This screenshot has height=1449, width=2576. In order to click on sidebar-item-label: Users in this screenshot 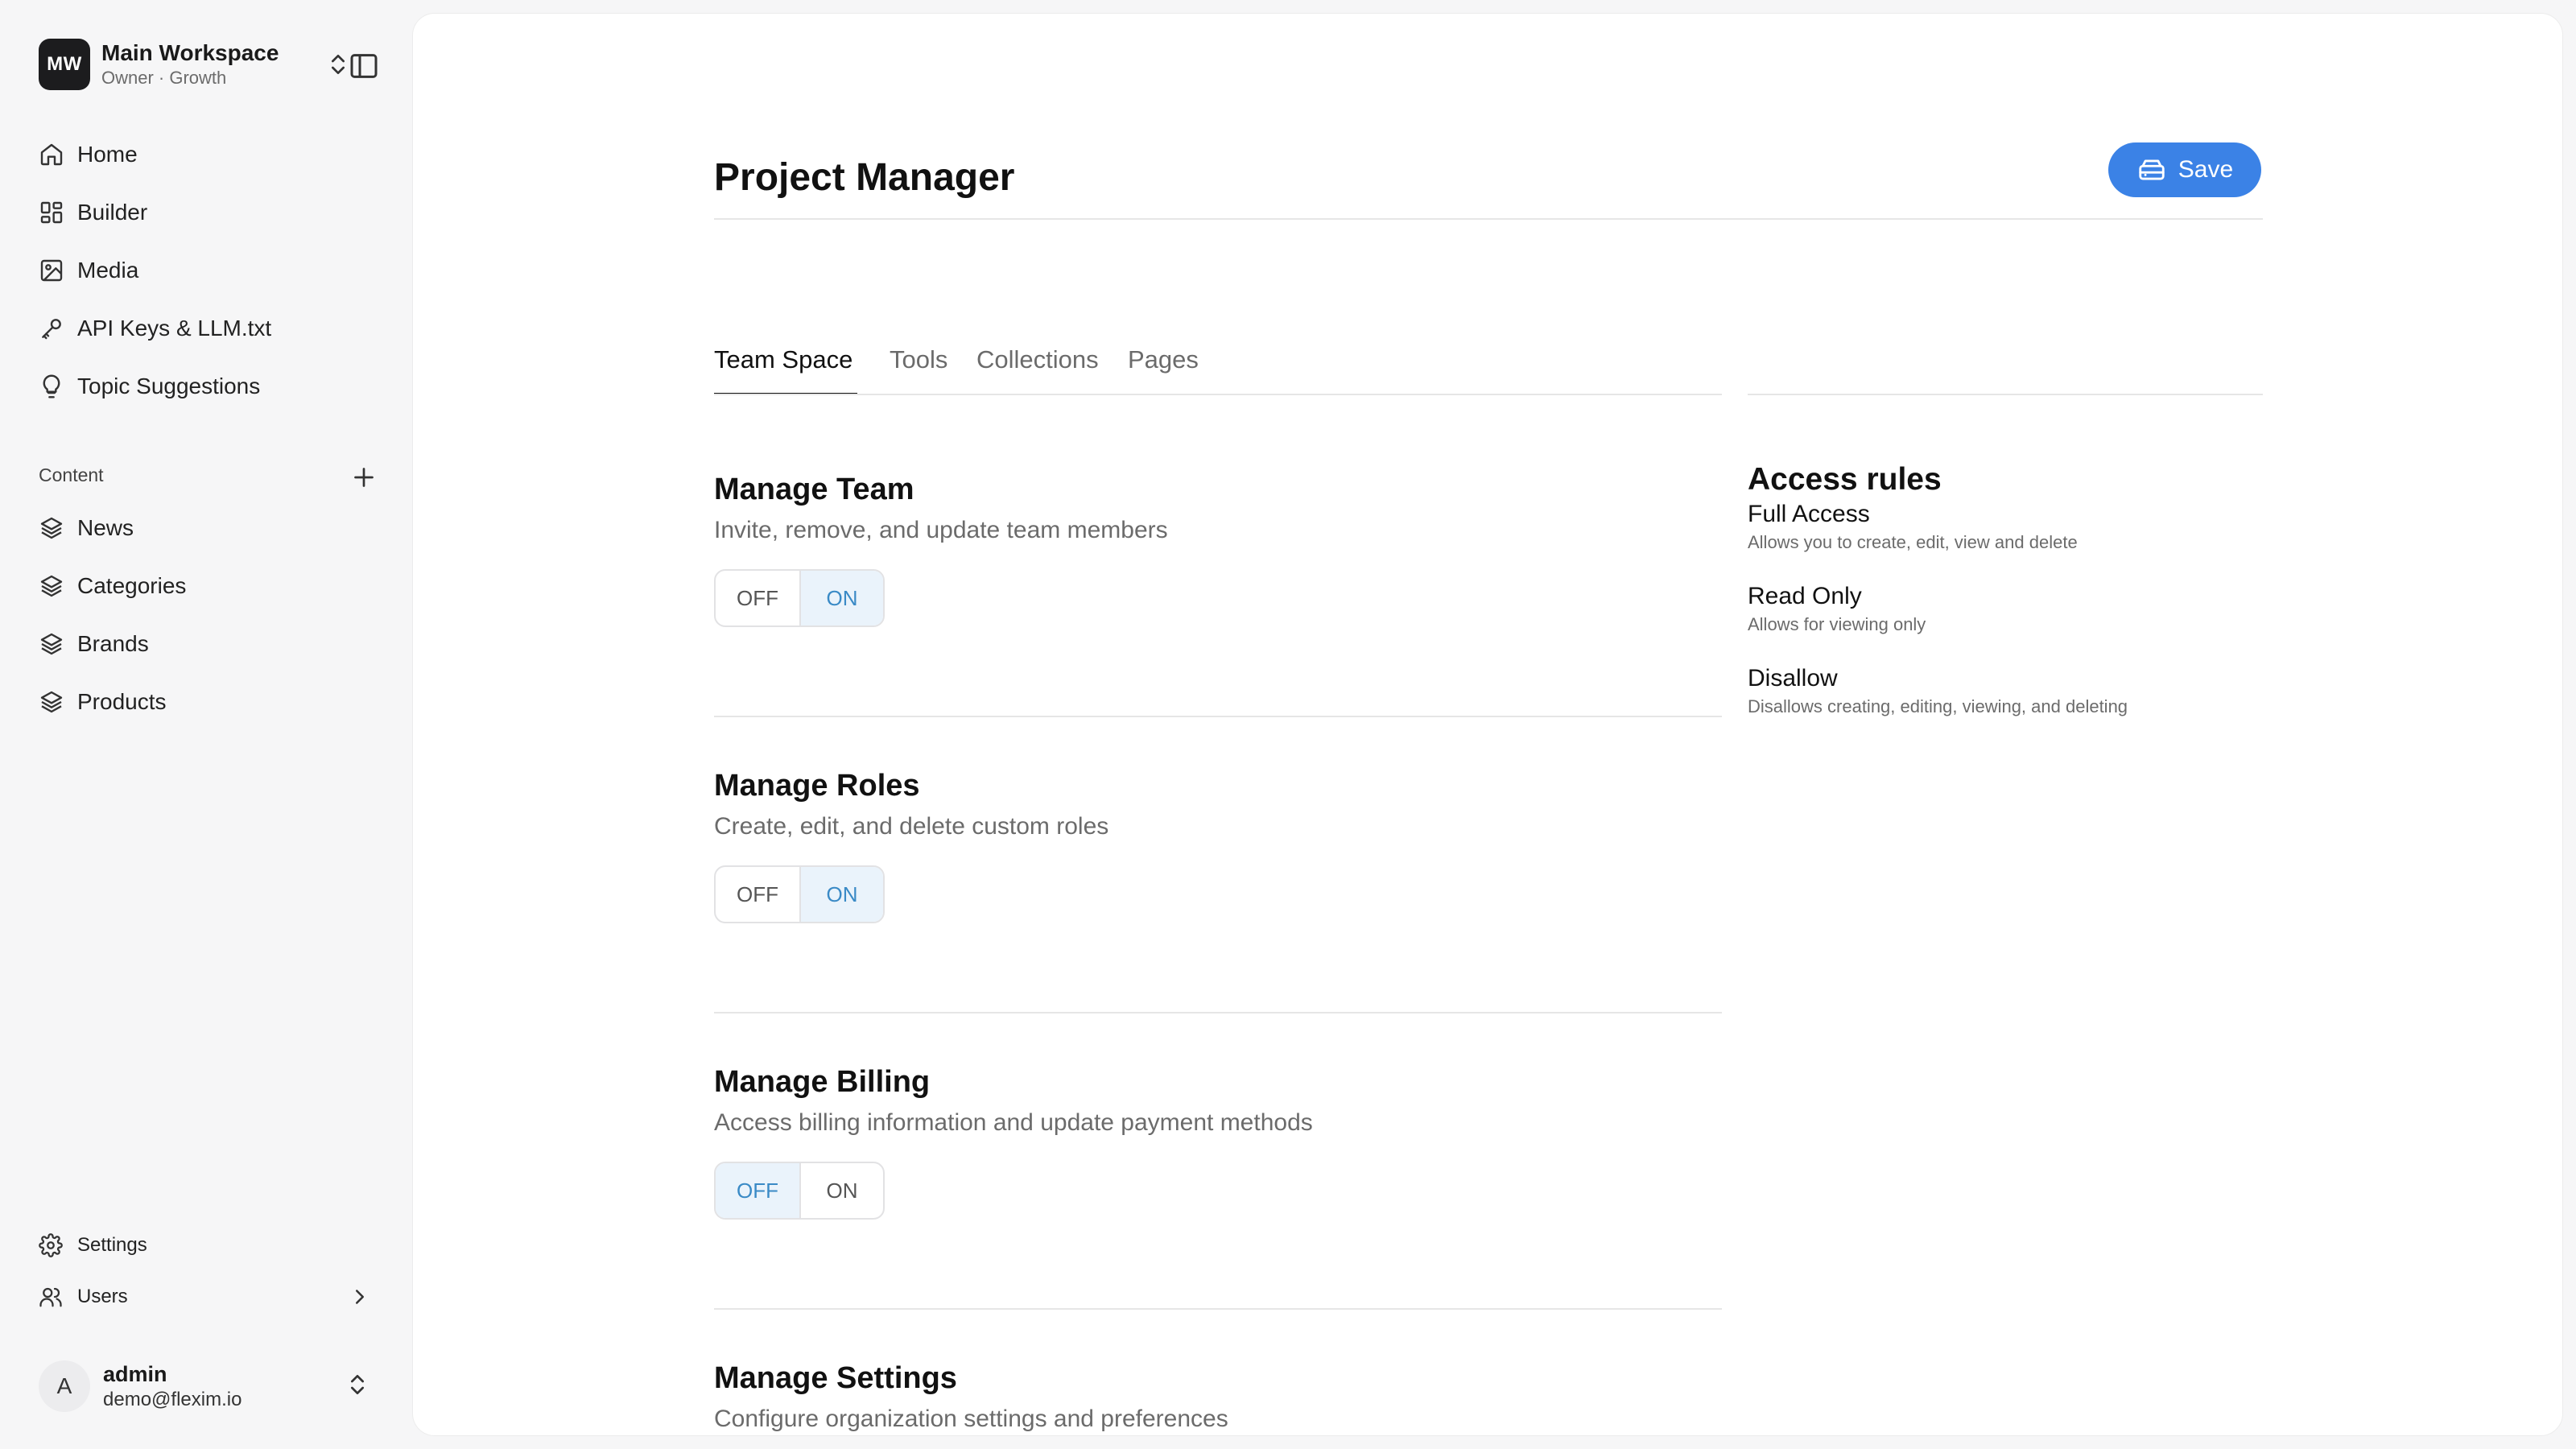, I will do `click(102, 1296)`.